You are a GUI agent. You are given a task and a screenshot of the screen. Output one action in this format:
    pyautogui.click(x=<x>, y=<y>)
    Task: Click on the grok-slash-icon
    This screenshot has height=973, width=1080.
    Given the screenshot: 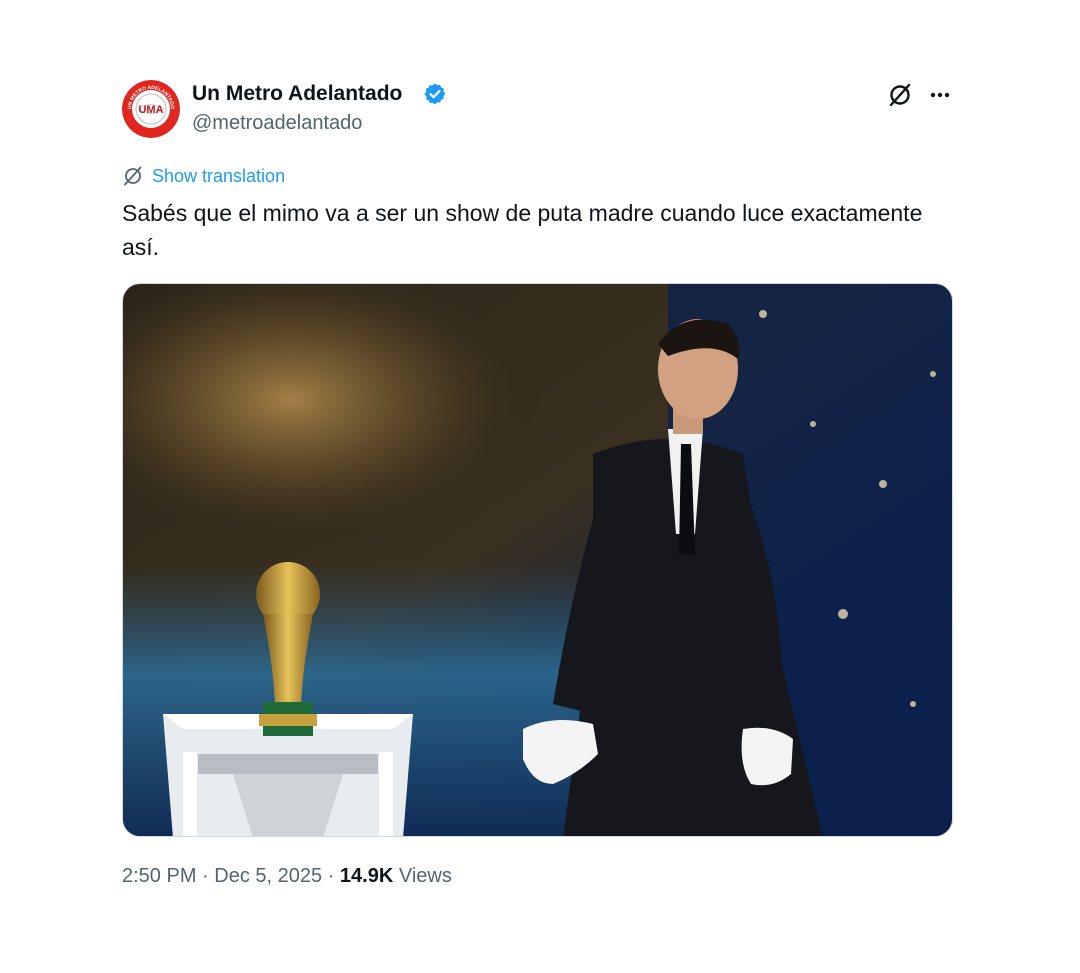 What is the action you would take?
    pyautogui.click(x=900, y=95)
    